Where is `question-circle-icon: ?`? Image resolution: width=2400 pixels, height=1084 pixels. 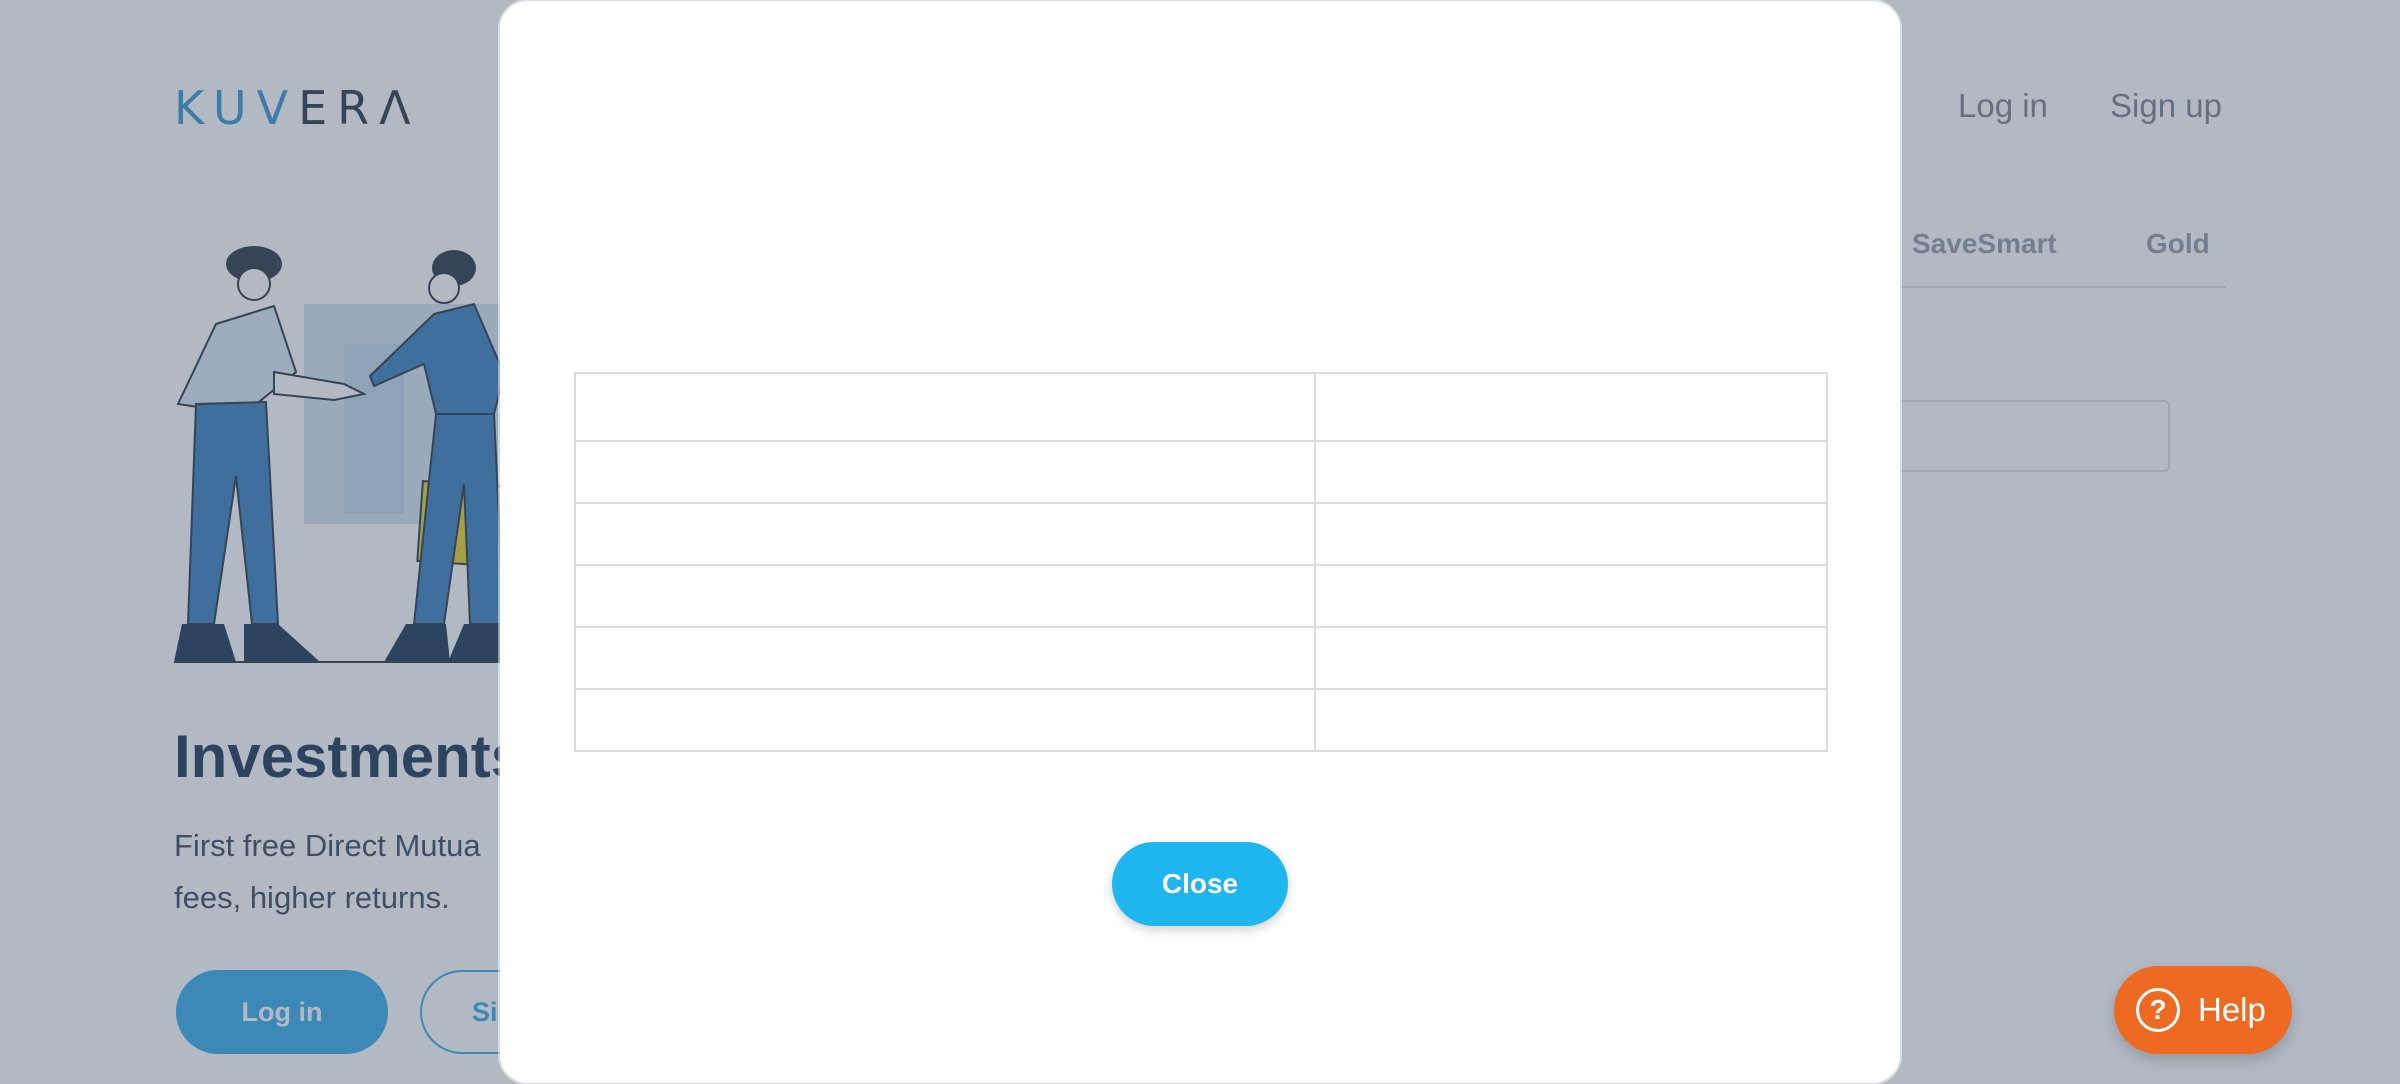 question-circle-icon: ? is located at coordinates (2158, 1010).